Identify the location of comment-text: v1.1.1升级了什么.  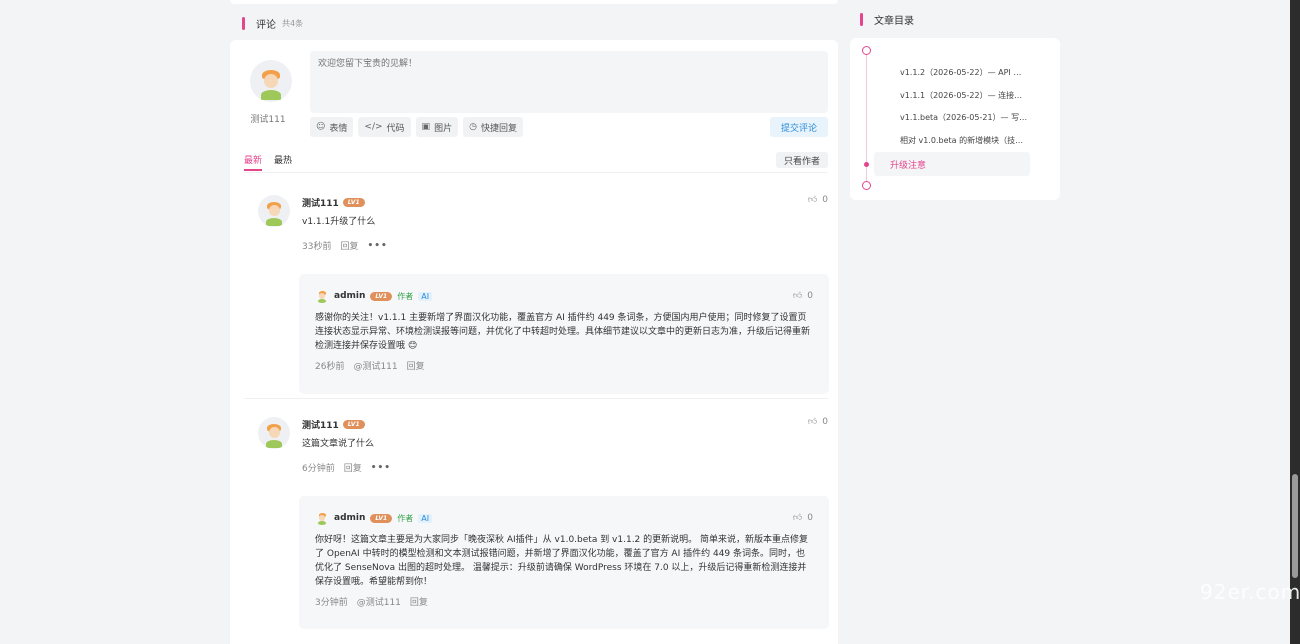
(339, 222).